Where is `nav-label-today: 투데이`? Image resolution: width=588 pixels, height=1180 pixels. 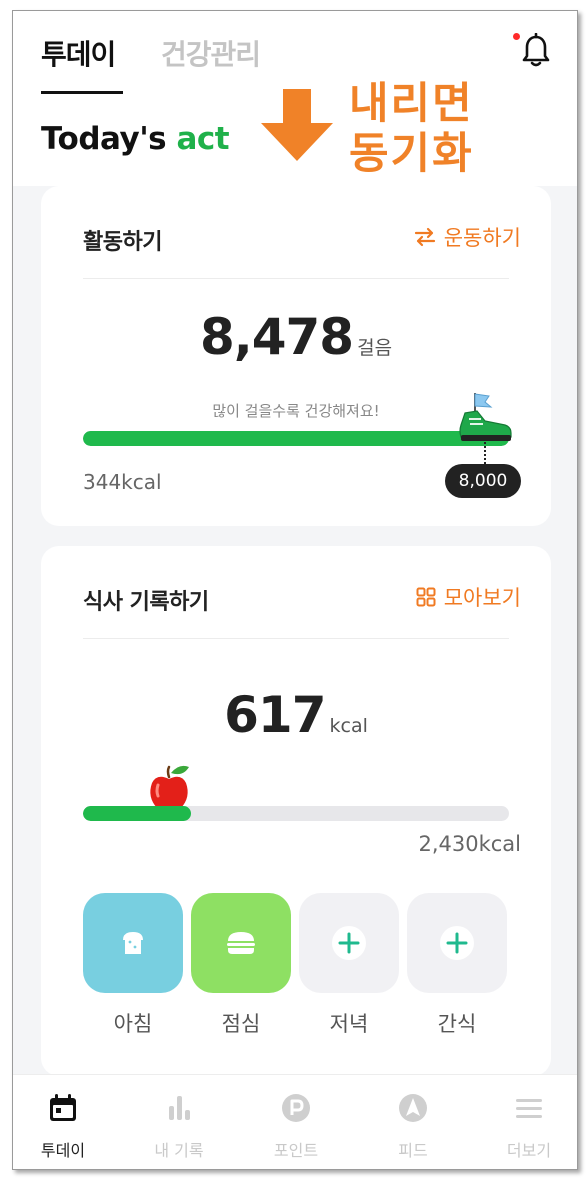 nav-label-today: 투데이 is located at coordinates (63, 1150).